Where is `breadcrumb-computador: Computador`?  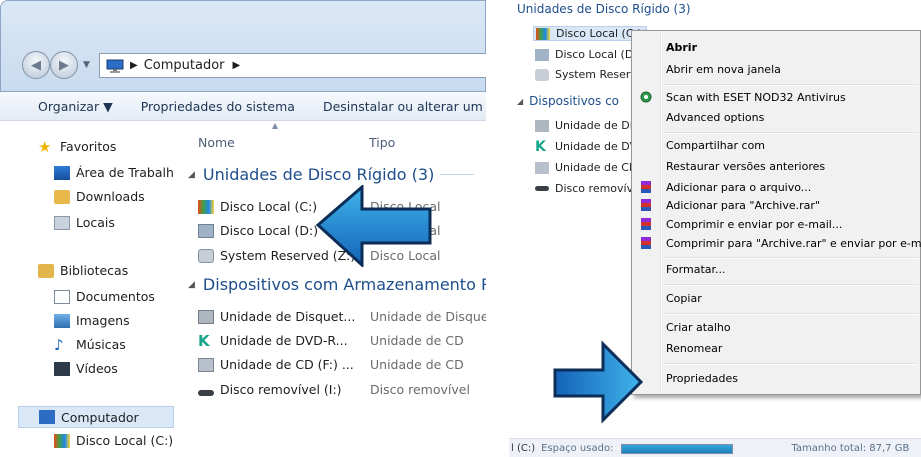 breadcrumb-computador: Computador is located at coordinates (184, 65).